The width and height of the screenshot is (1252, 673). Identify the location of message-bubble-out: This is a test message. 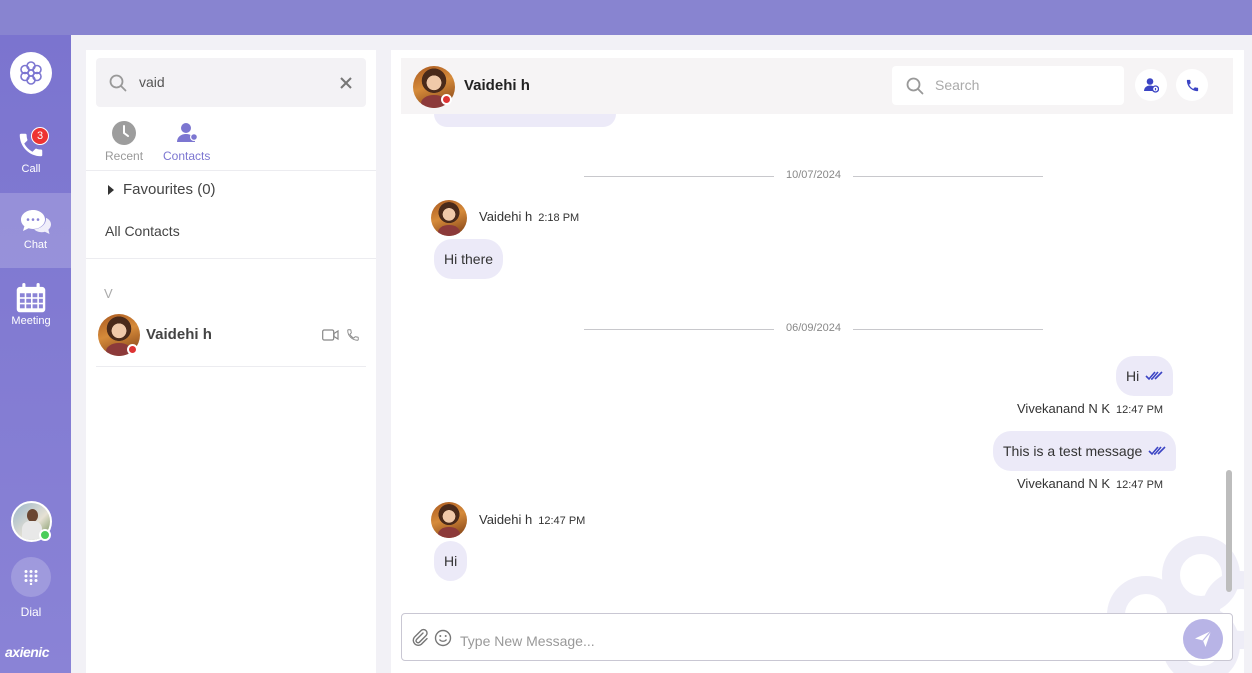
(1085, 451).